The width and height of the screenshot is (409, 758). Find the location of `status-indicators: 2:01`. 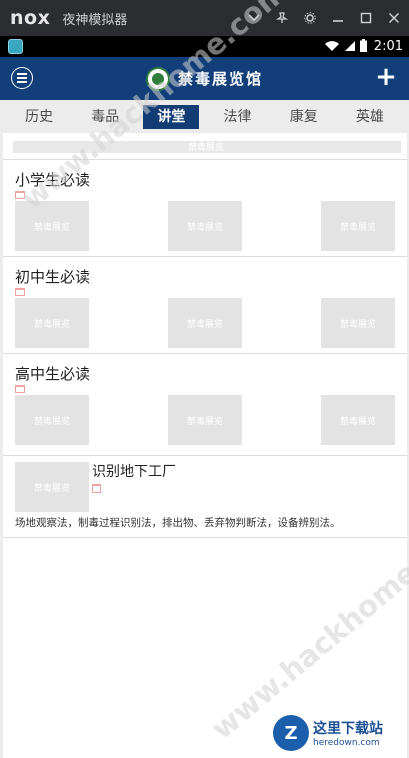

status-indicators: 2:01 is located at coordinates (363, 46).